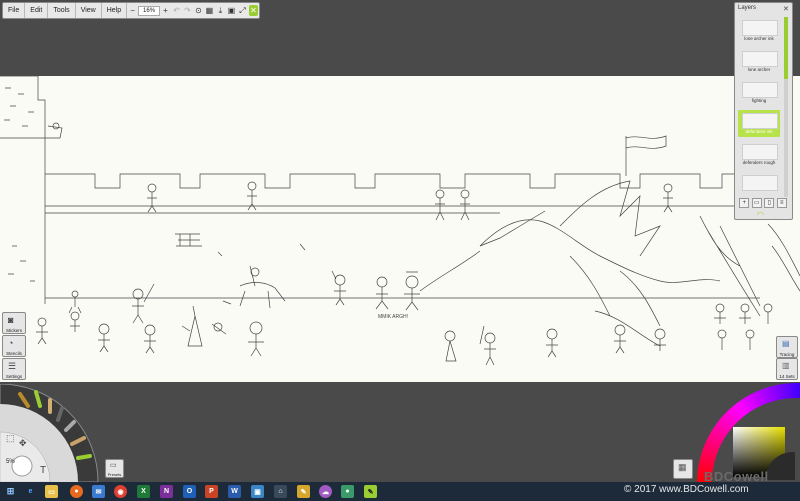  What do you see at coordinates (759, 100) in the screenshot?
I see `layer-label: fighting` at bounding box center [759, 100].